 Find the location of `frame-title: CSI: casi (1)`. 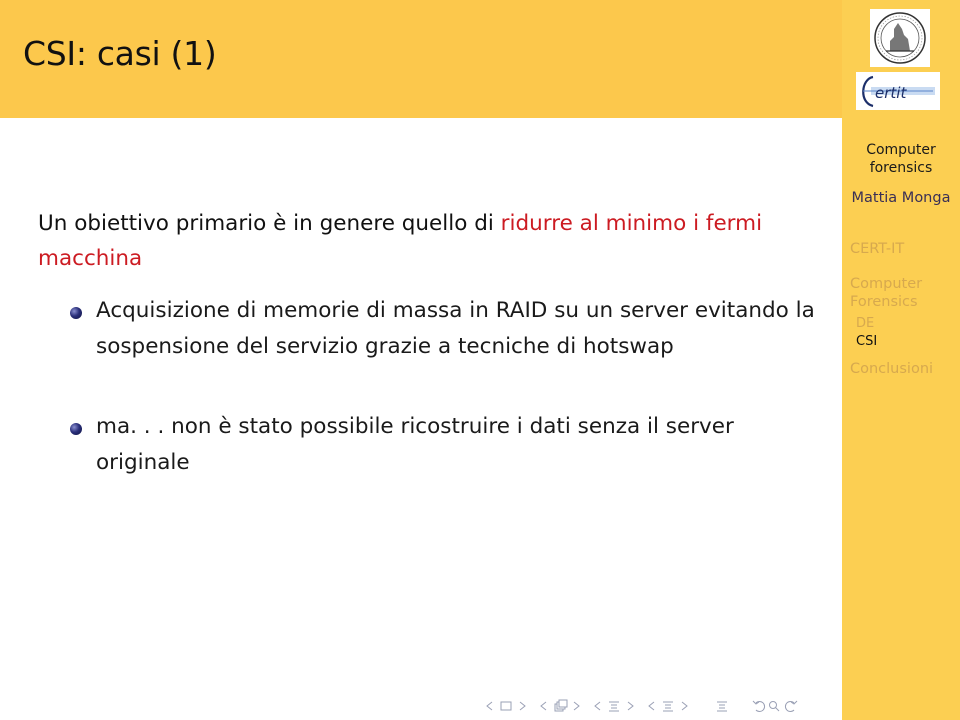

frame-title: CSI: casi (1) is located at coordinates (120, 53).